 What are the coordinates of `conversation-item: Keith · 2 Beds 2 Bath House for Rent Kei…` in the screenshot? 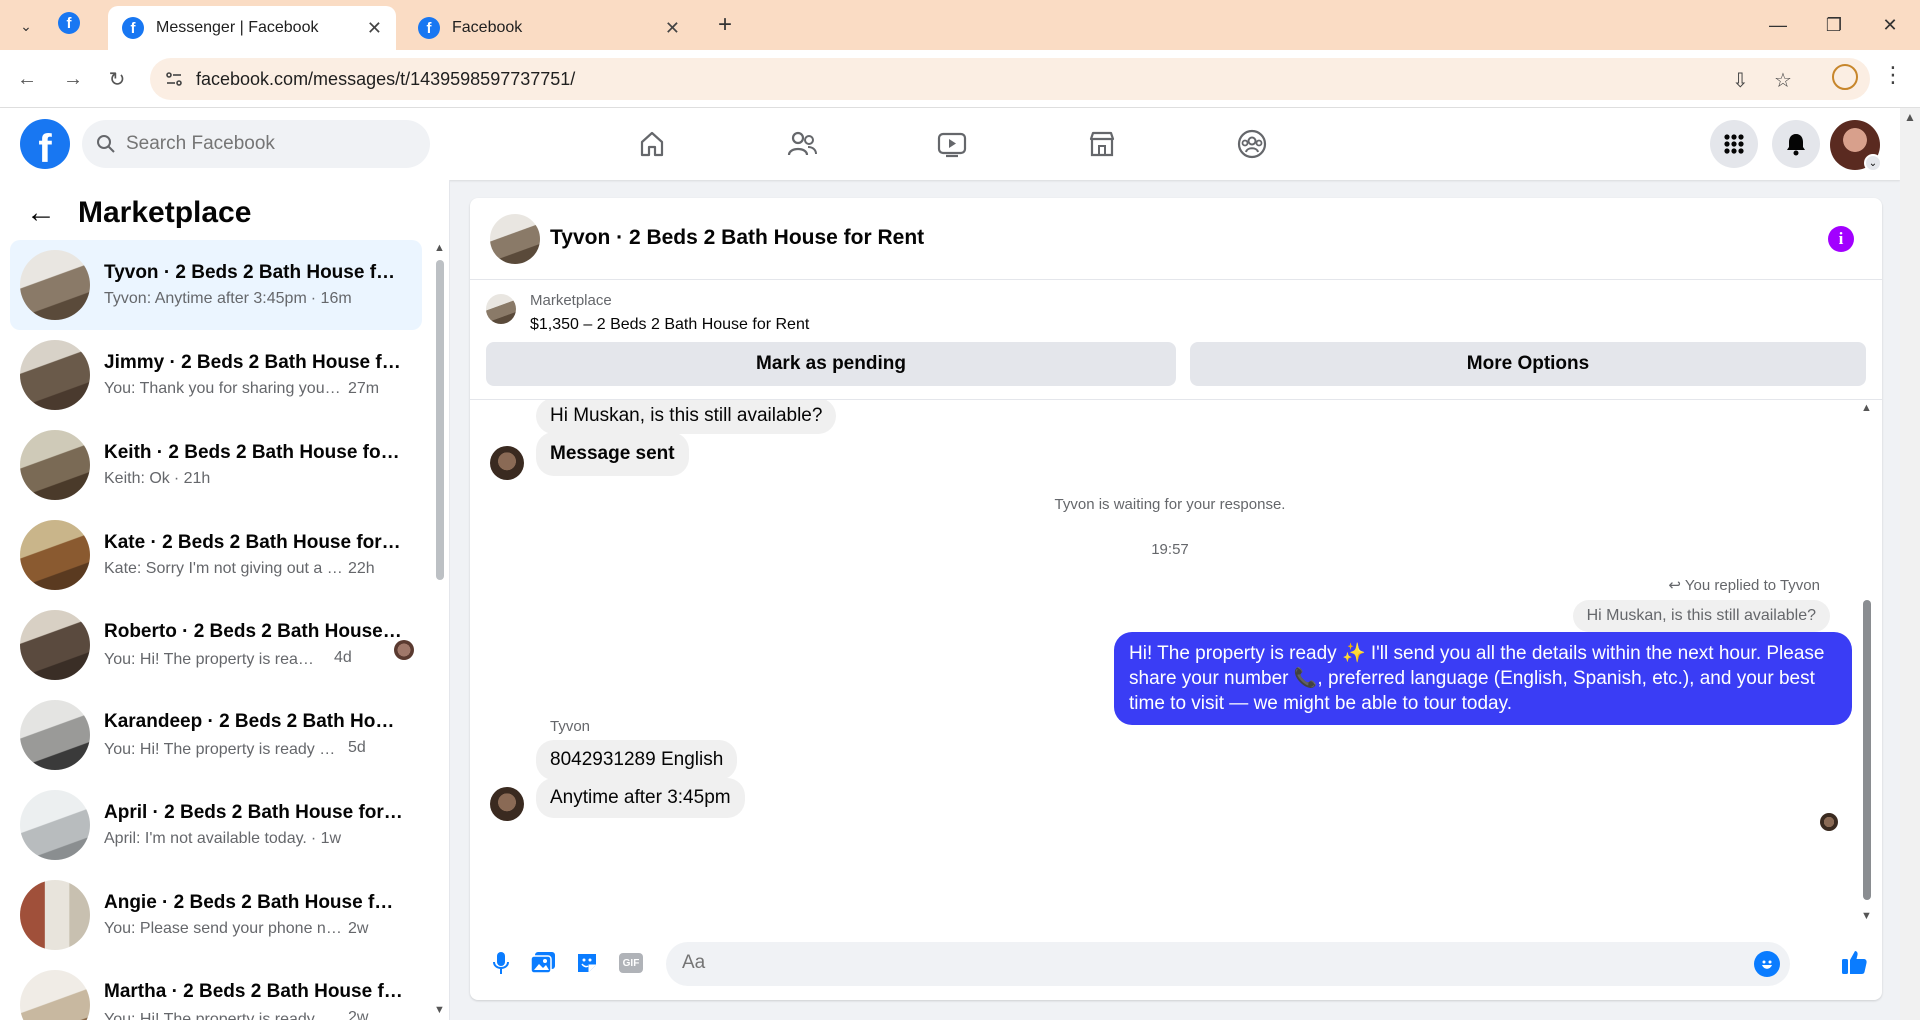 It's located at (216, 465).